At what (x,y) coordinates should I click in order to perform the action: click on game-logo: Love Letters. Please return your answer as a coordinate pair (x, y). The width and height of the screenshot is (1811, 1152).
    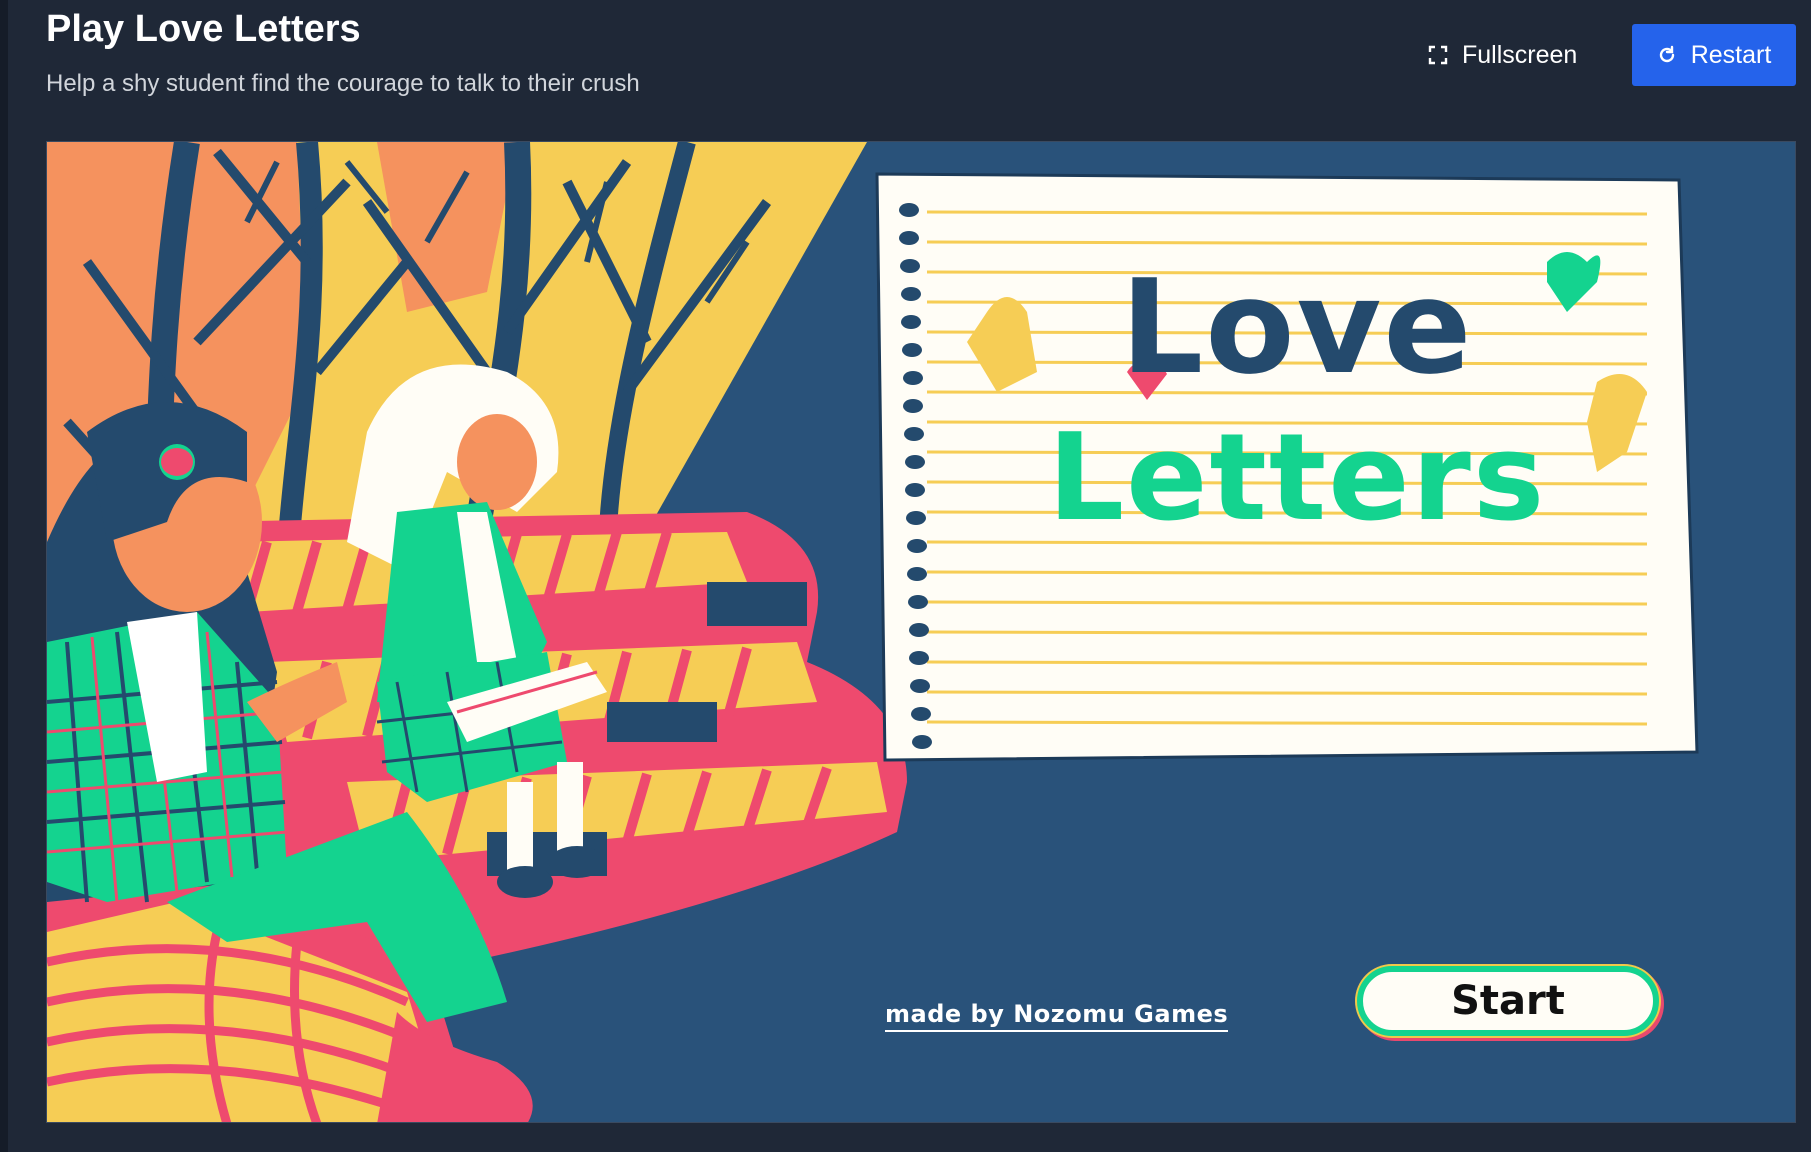
    Looking at the image, I should click on (1297, 403).